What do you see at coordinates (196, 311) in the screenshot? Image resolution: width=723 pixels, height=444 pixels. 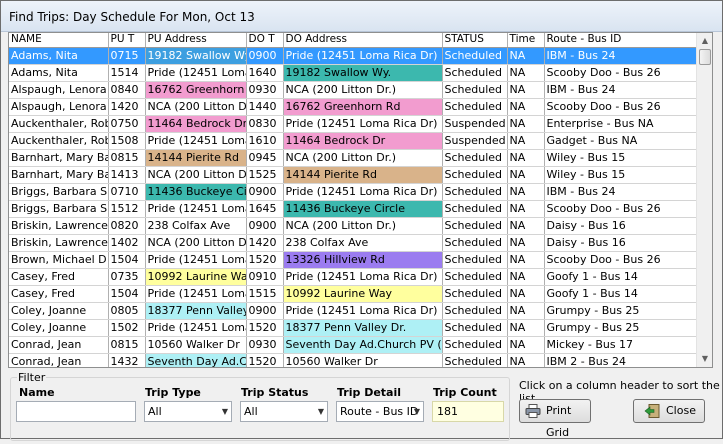 I see `cell-pu-address: 18377 Penn Valley D` at bounding box center [196, 311].